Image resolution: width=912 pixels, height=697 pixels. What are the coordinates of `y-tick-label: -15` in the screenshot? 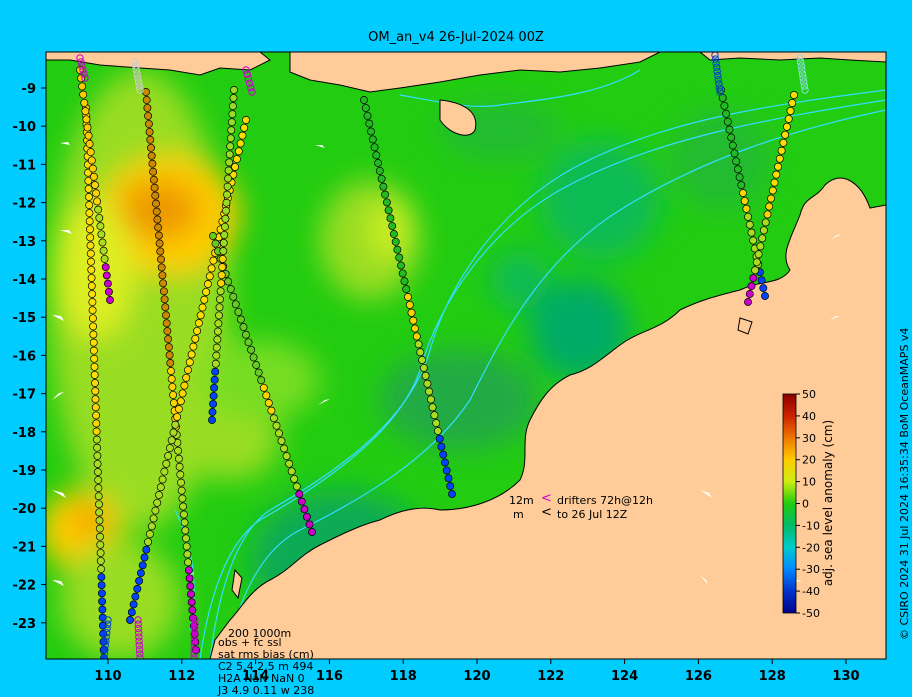 It's located at (25, 318).